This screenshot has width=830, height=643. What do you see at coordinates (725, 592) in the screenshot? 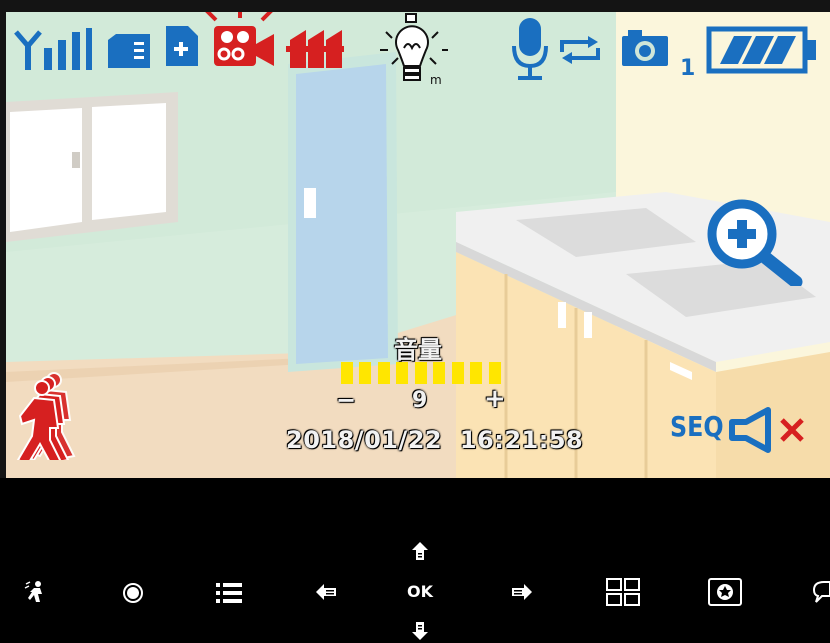
I see `snapshot-button` at bounding box center [725, 592].